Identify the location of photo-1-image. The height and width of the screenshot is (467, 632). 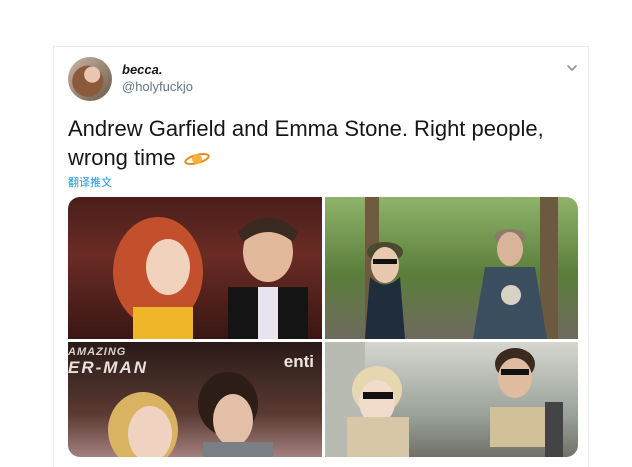
(210, 278).